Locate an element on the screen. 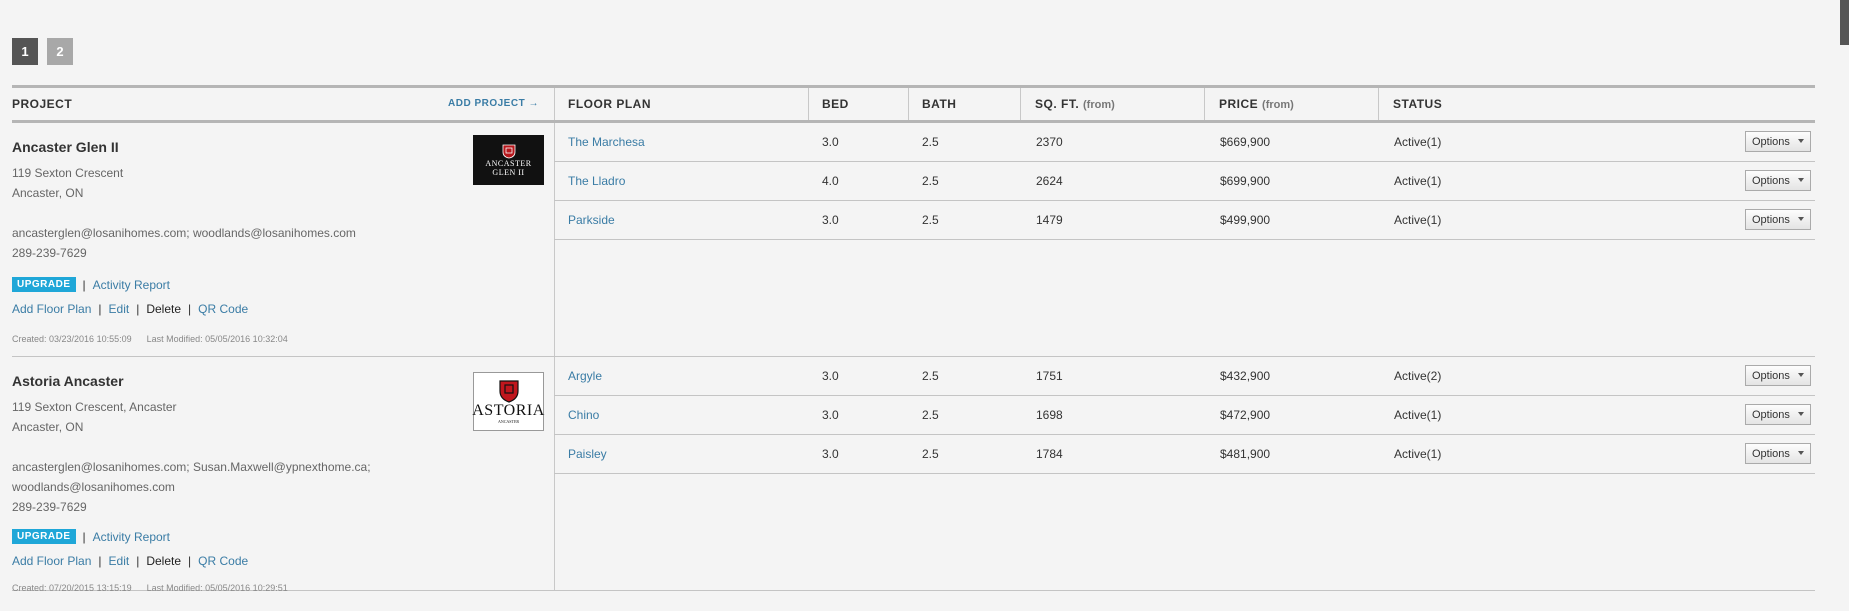 The height and width of the screenshot is (611, 1849). project-name: Astoria Ancaster is located at coordinates (68, 381).